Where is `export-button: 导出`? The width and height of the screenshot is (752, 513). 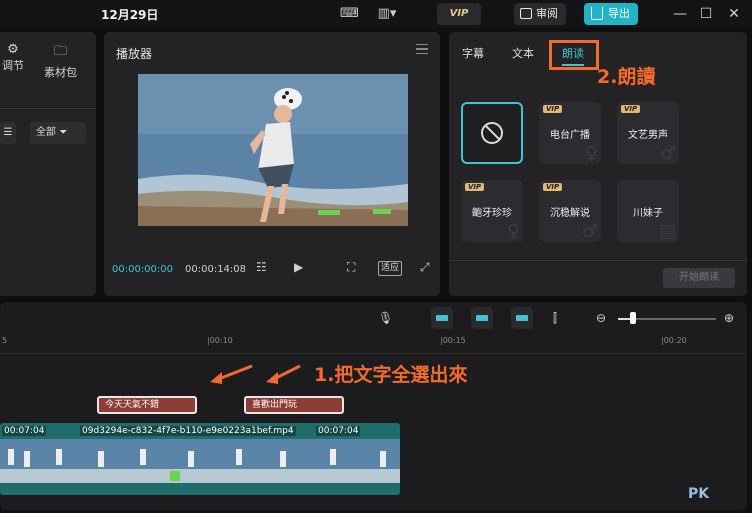 export-button: 导出 is located at coordinates (611, 14).